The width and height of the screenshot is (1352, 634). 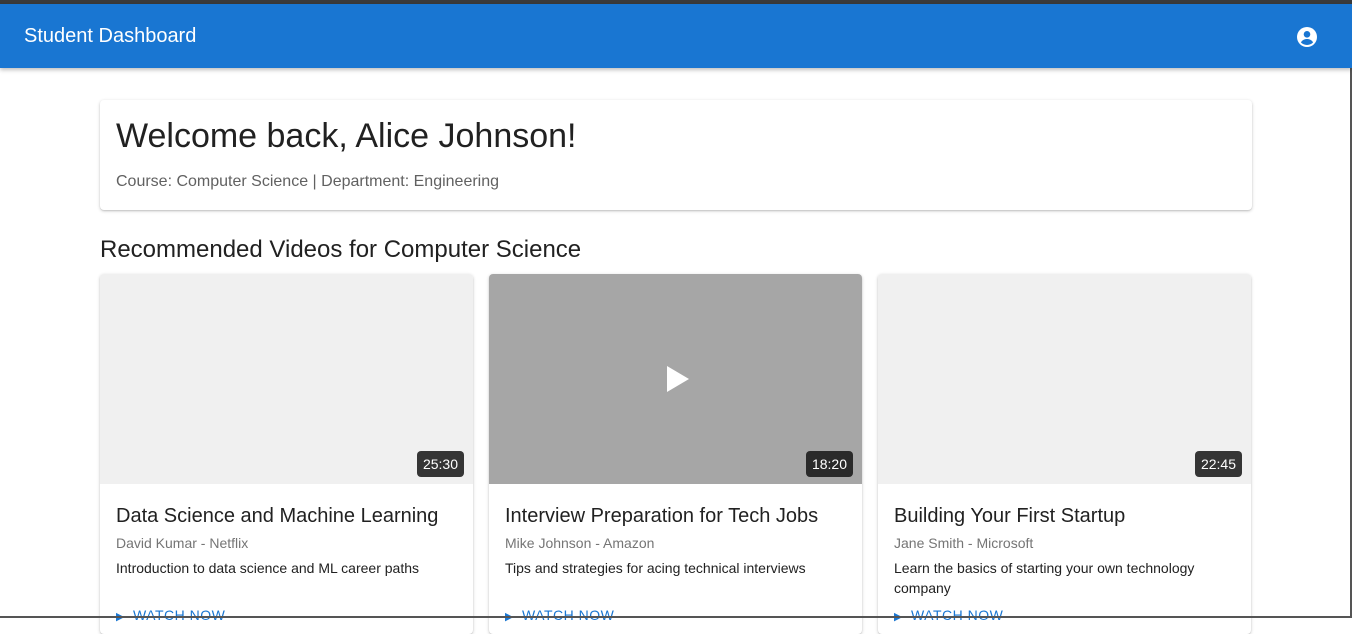 I want to click on video-duration-badge: 22:45, so click(x=1218, y=464).